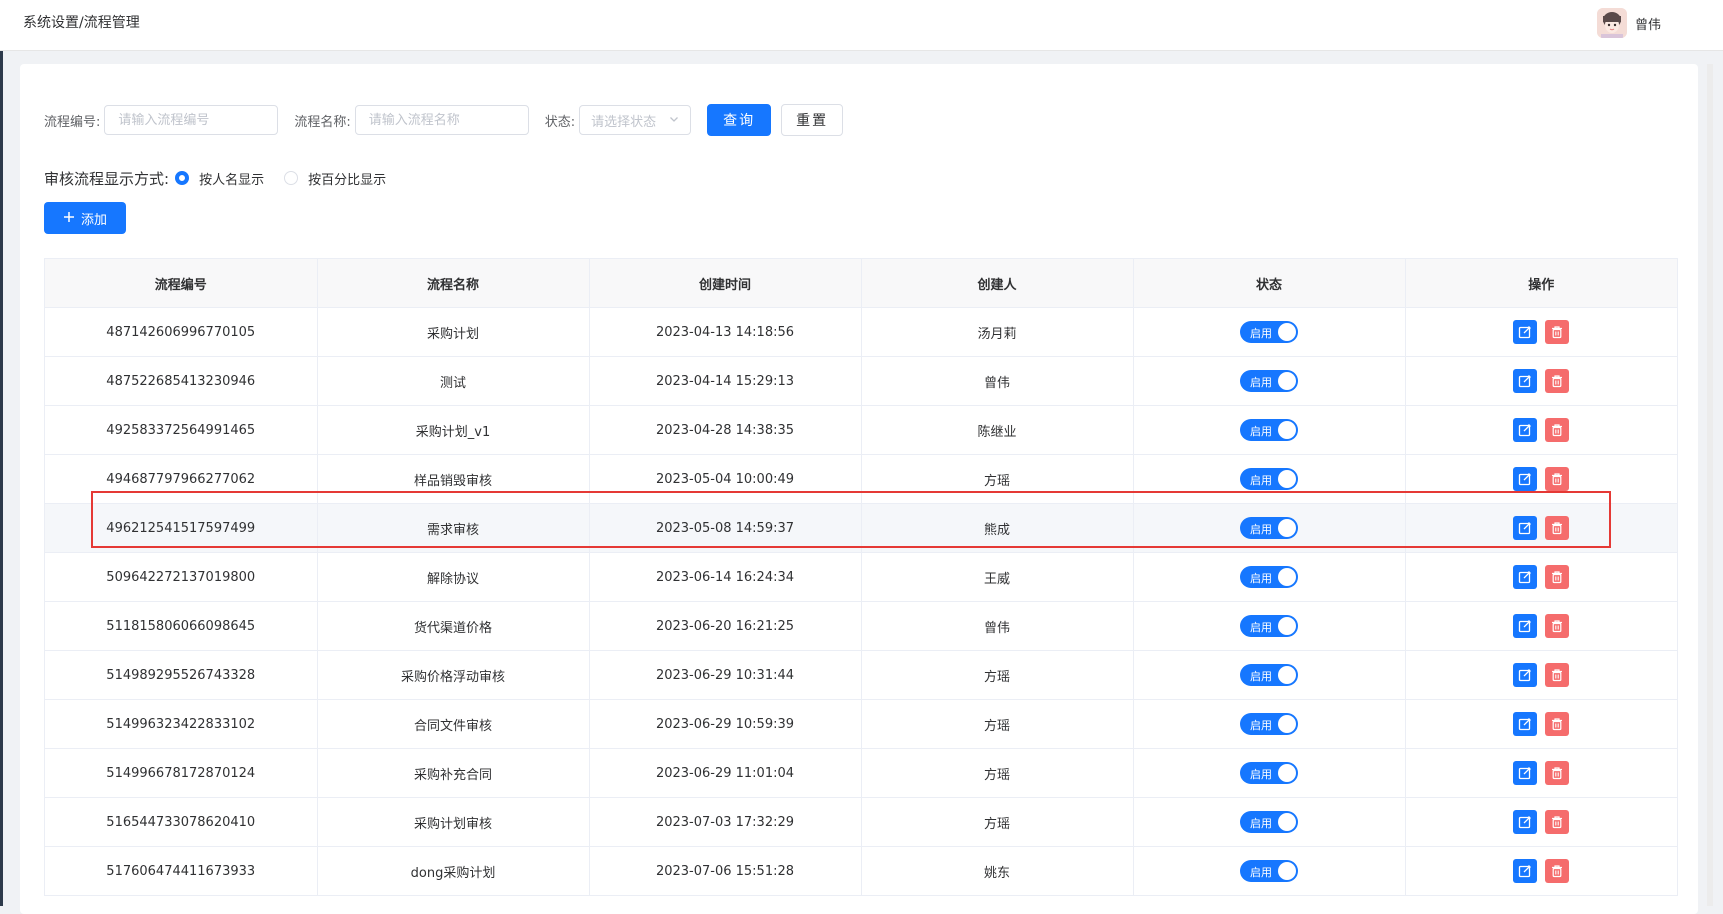 Image resolution: width=1723 pixels, height=914 pixels. What do you see at coordinates (191, 120) in the screenshot?
I see `code-input` at bounding box center [191, 120].